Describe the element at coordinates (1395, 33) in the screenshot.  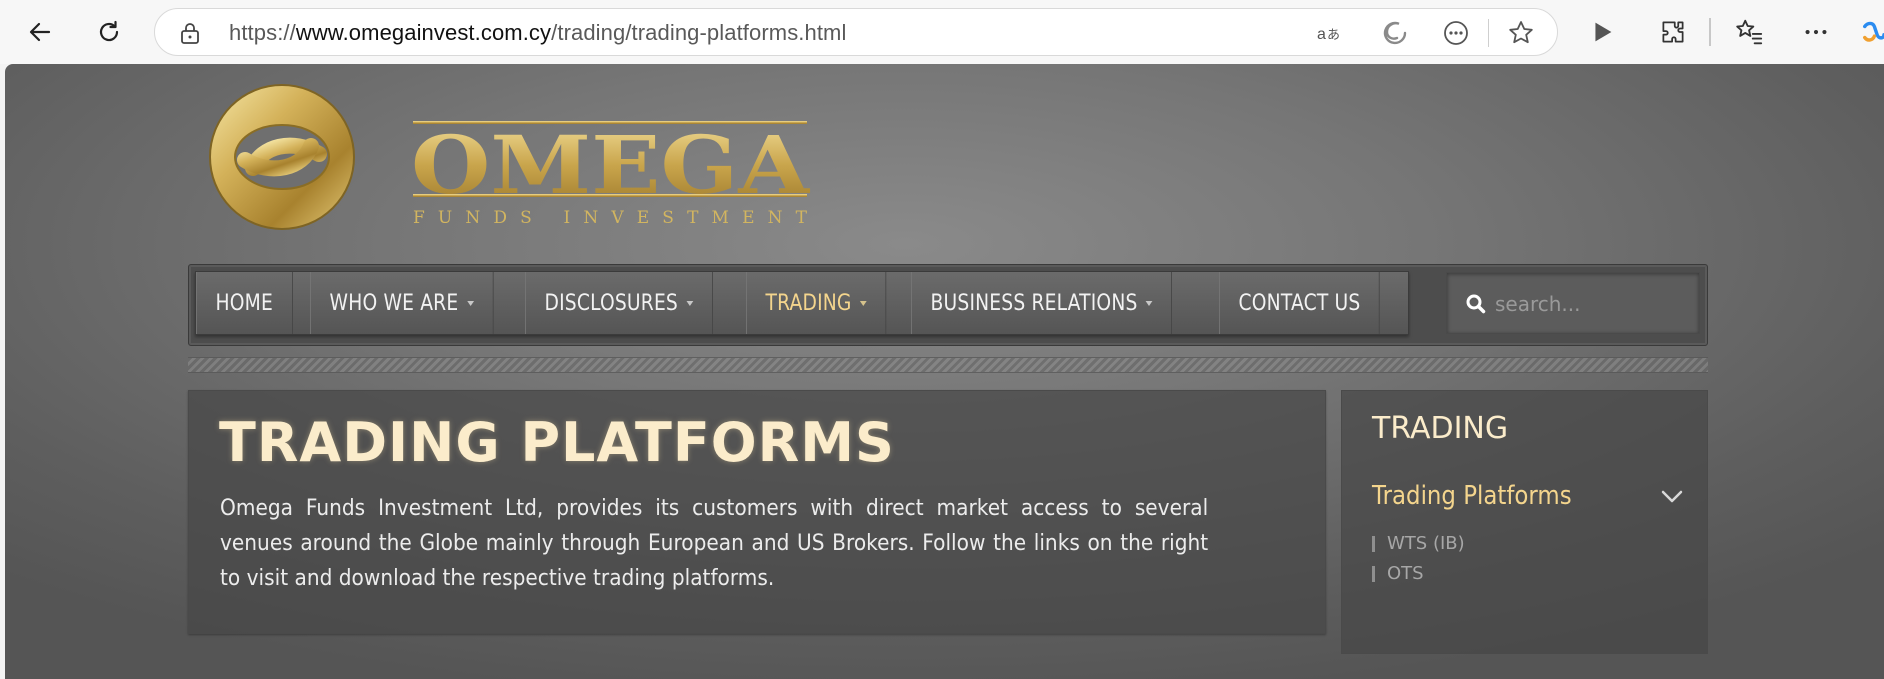
I see `edge-icon` at that location.